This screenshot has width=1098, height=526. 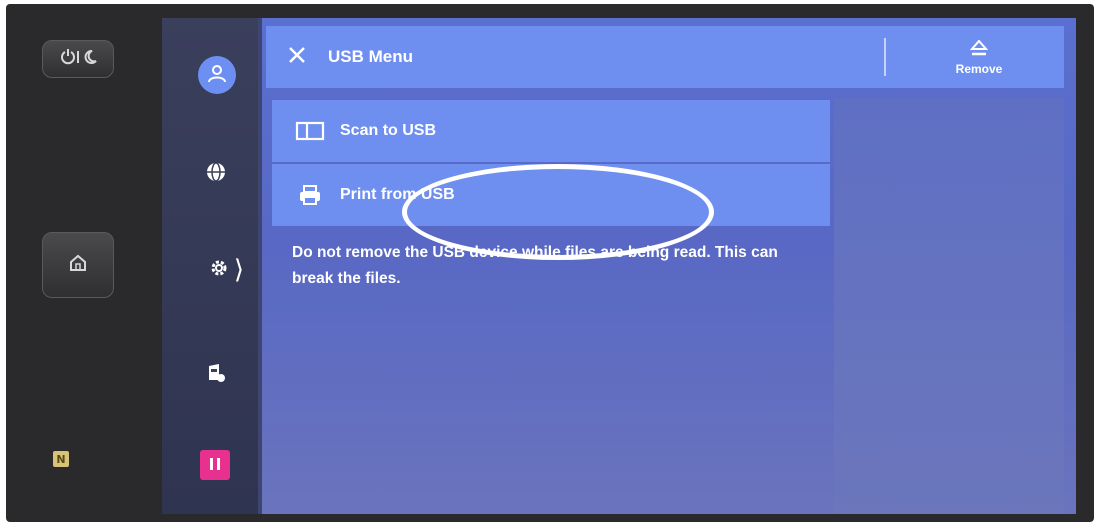 I want to click on nfc-label: N, so click(x=61, y=459).